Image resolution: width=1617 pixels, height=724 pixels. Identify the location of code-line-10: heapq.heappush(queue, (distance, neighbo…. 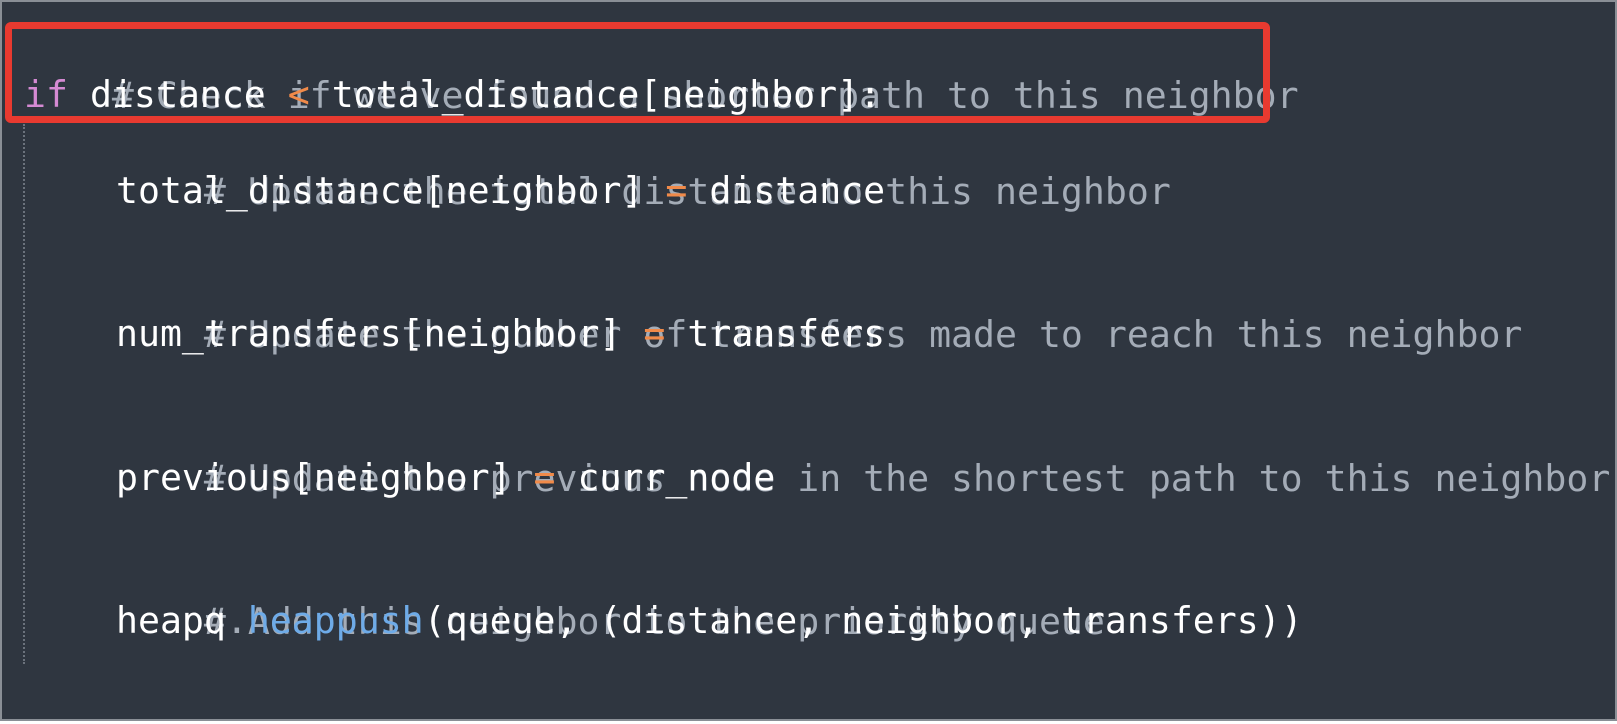
(709, 620).